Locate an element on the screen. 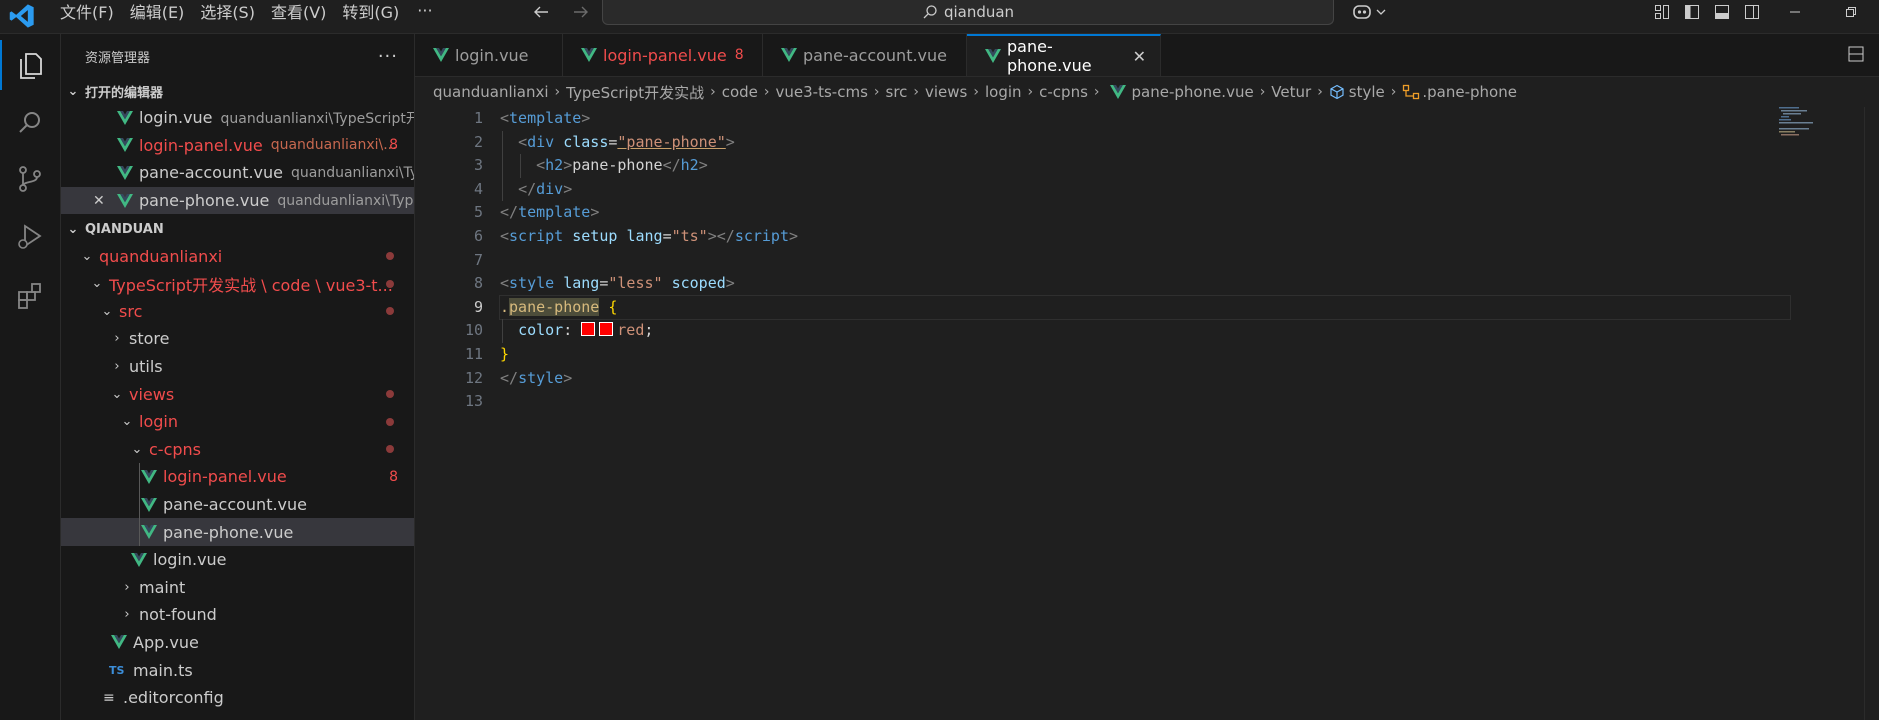  open-editor-name: pane-account.vue is located at coordinates (211, 173).